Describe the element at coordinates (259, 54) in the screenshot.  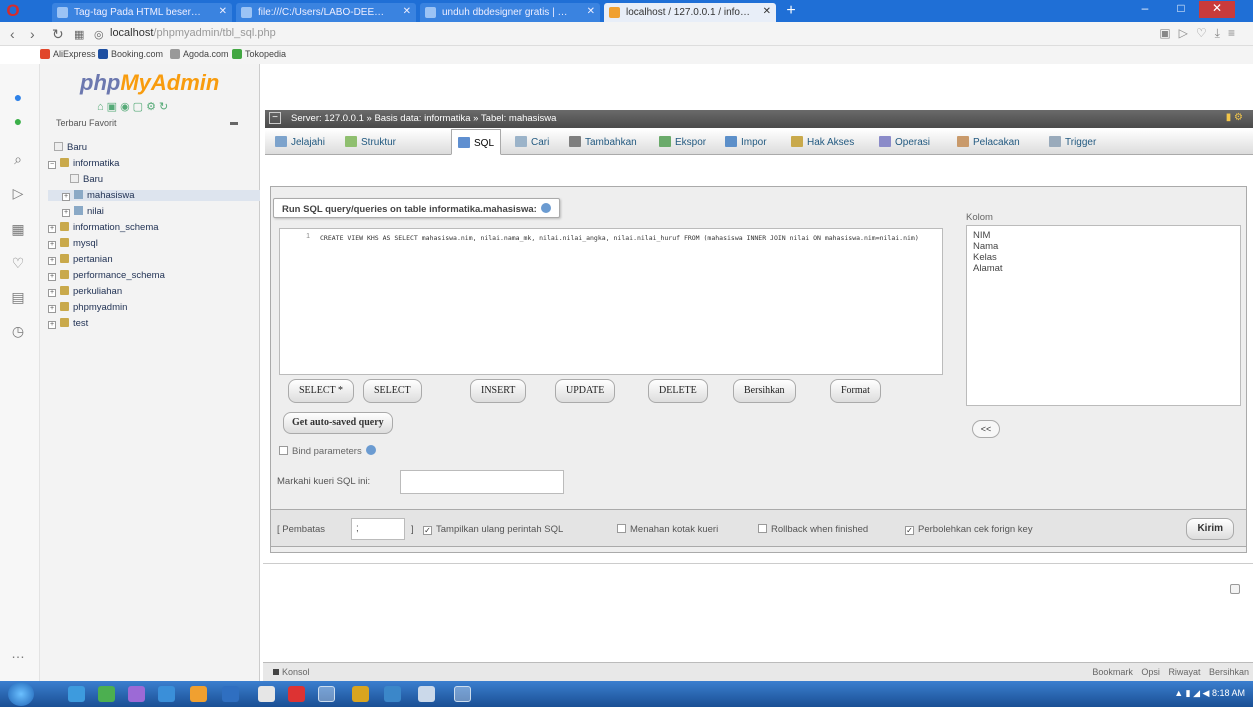
I see `bookmark-tokopedia: Tokopedia` at that location.